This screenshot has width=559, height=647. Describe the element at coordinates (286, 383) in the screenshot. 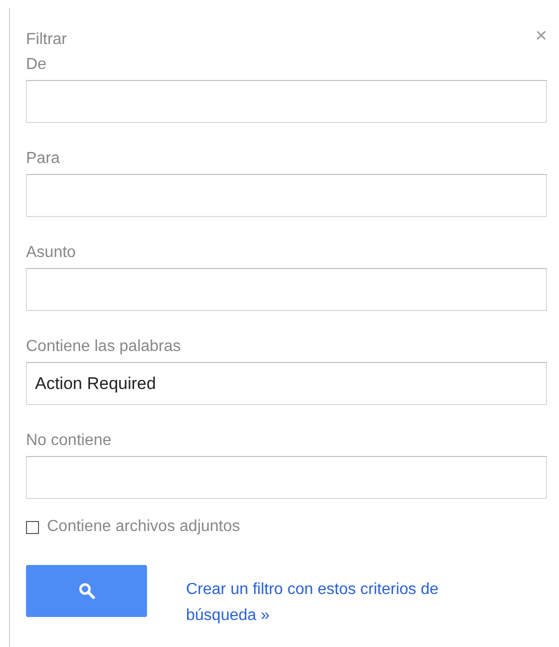

I see `input-field: Action Required` at that location.